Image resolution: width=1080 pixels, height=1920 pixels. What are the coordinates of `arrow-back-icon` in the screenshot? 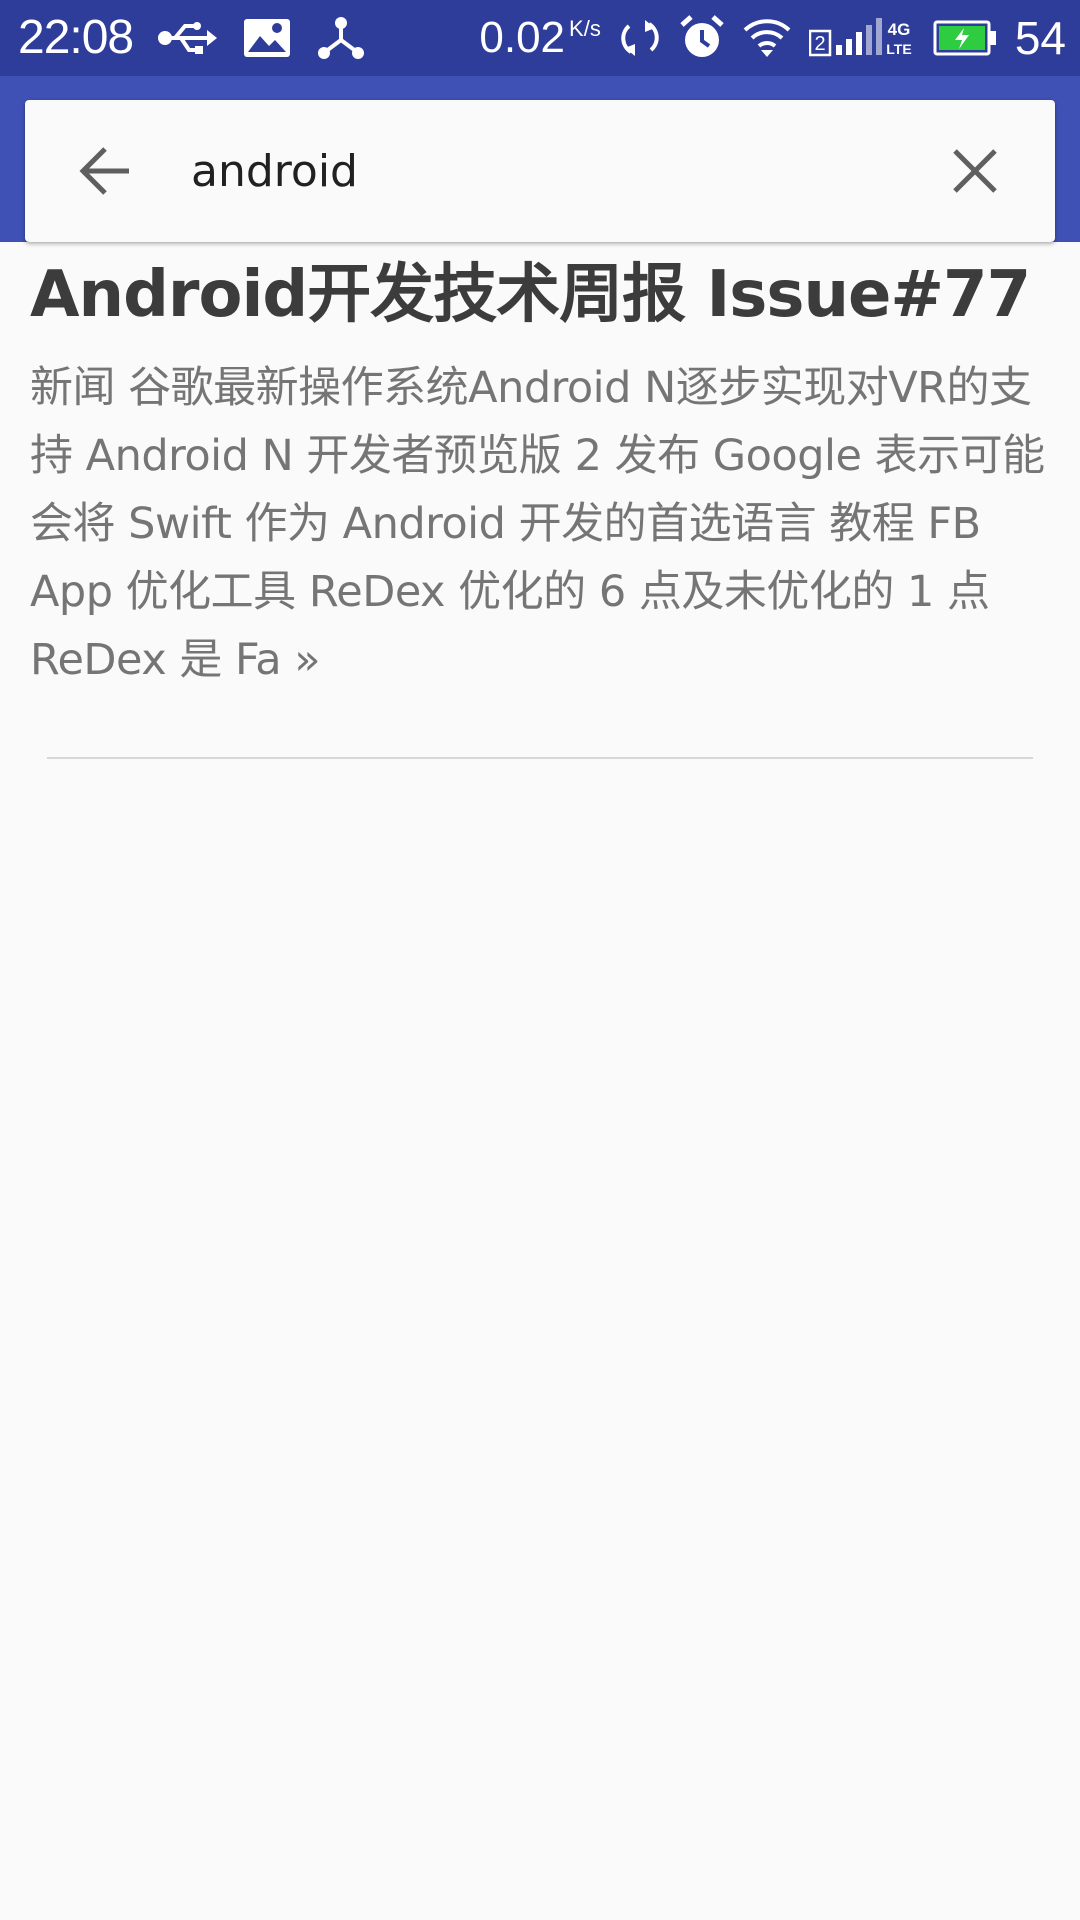 It's located at (105, 171).